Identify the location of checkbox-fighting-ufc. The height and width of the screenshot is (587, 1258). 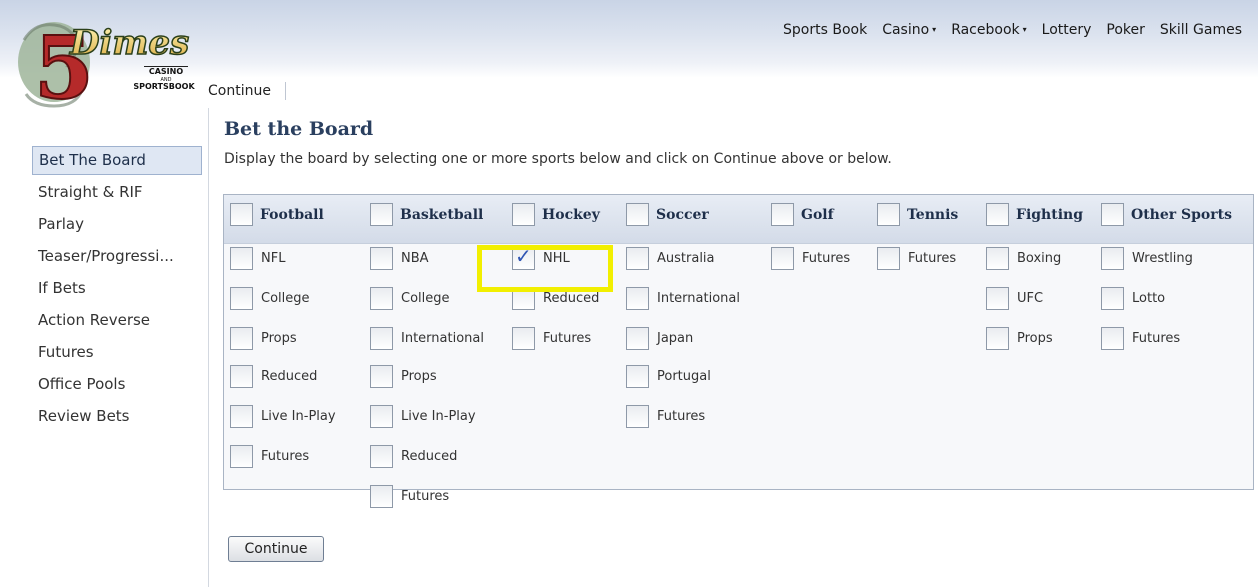
(997, 298).